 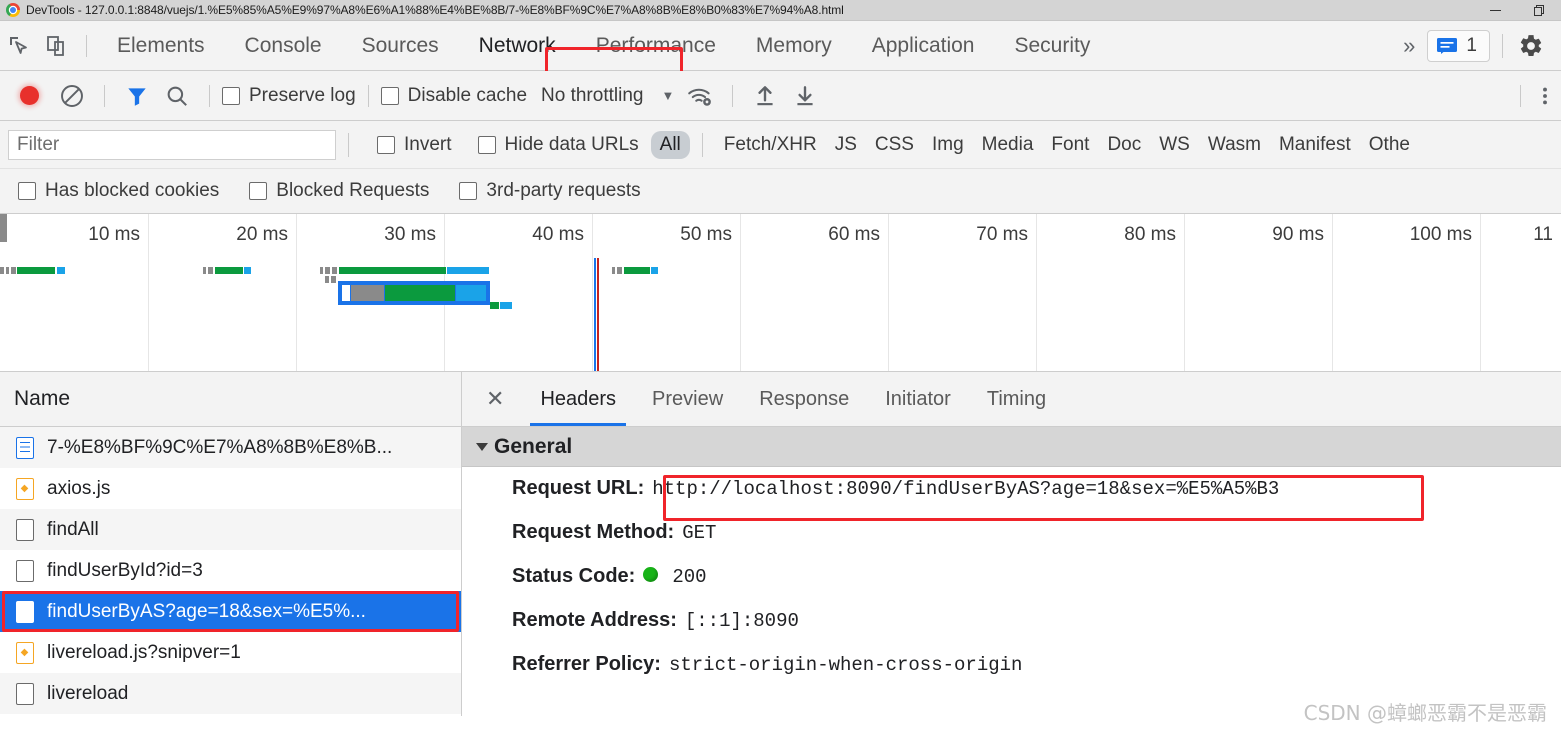 I want to click on type-divider, so click(x=702, y=144).